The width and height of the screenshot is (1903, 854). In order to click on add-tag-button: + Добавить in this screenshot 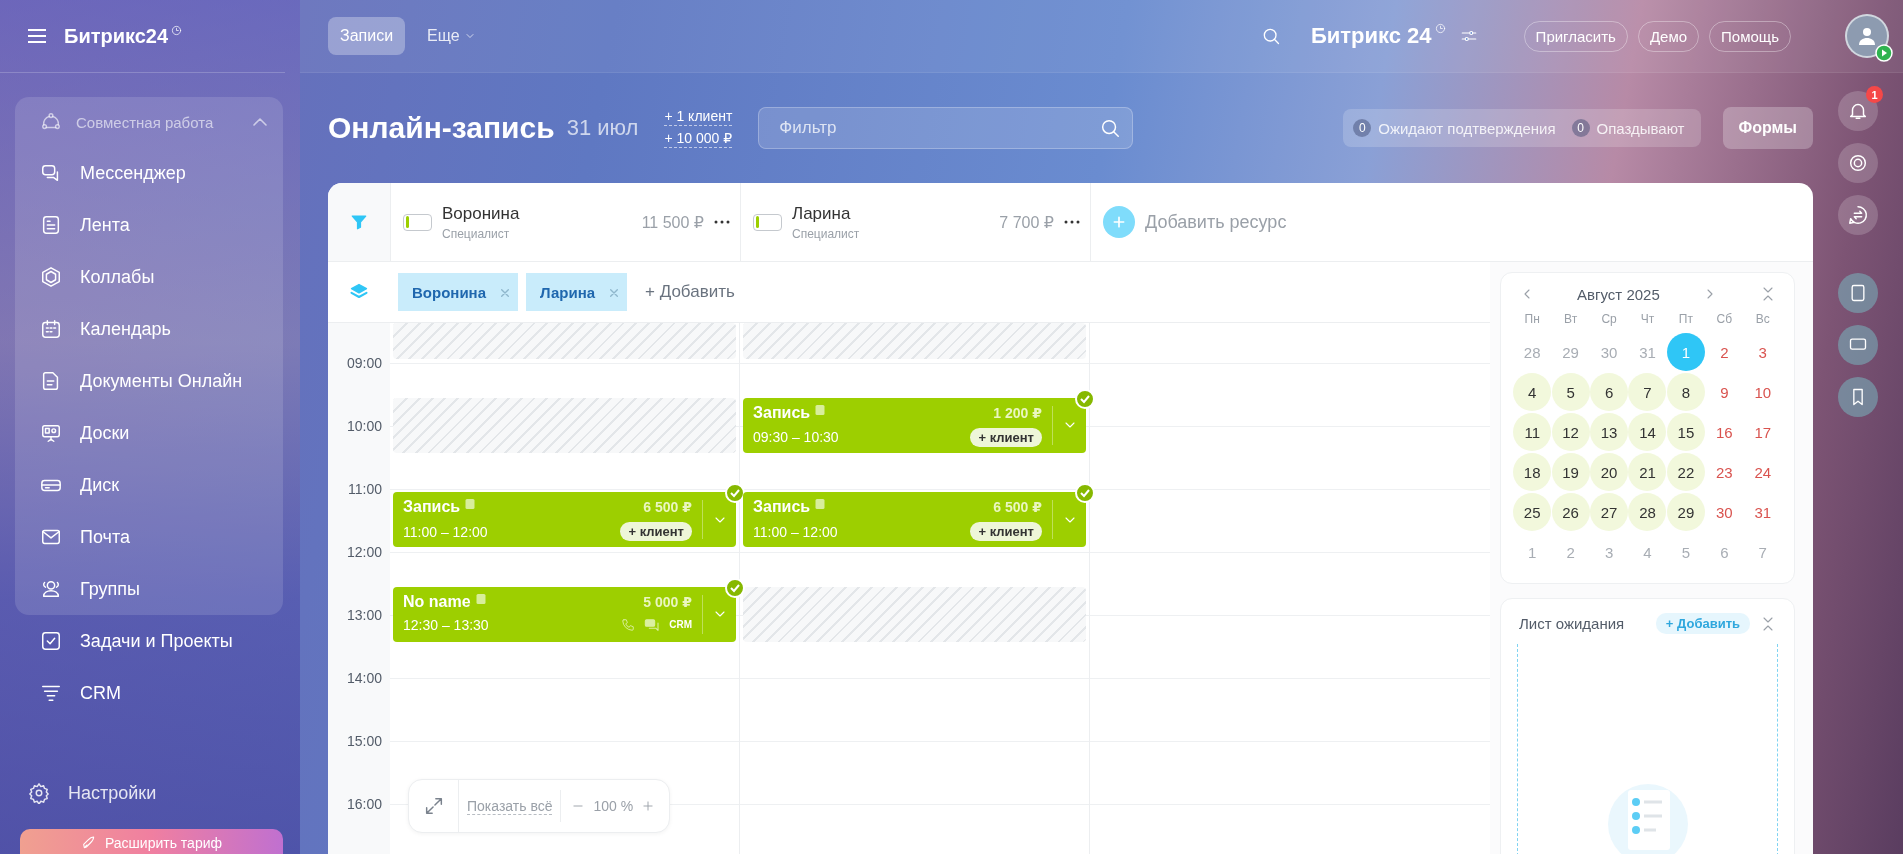, I will do `click(690, 292)`.